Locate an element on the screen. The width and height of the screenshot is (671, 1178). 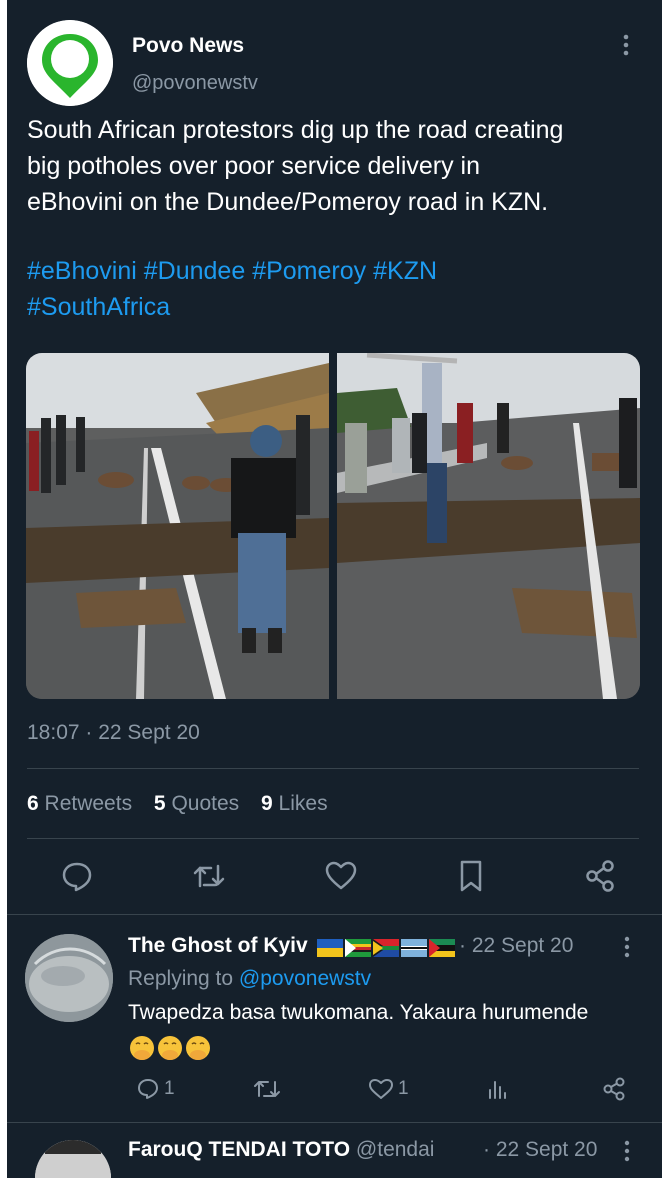
flag-botswana-icon is located at coordinates (414, 948).